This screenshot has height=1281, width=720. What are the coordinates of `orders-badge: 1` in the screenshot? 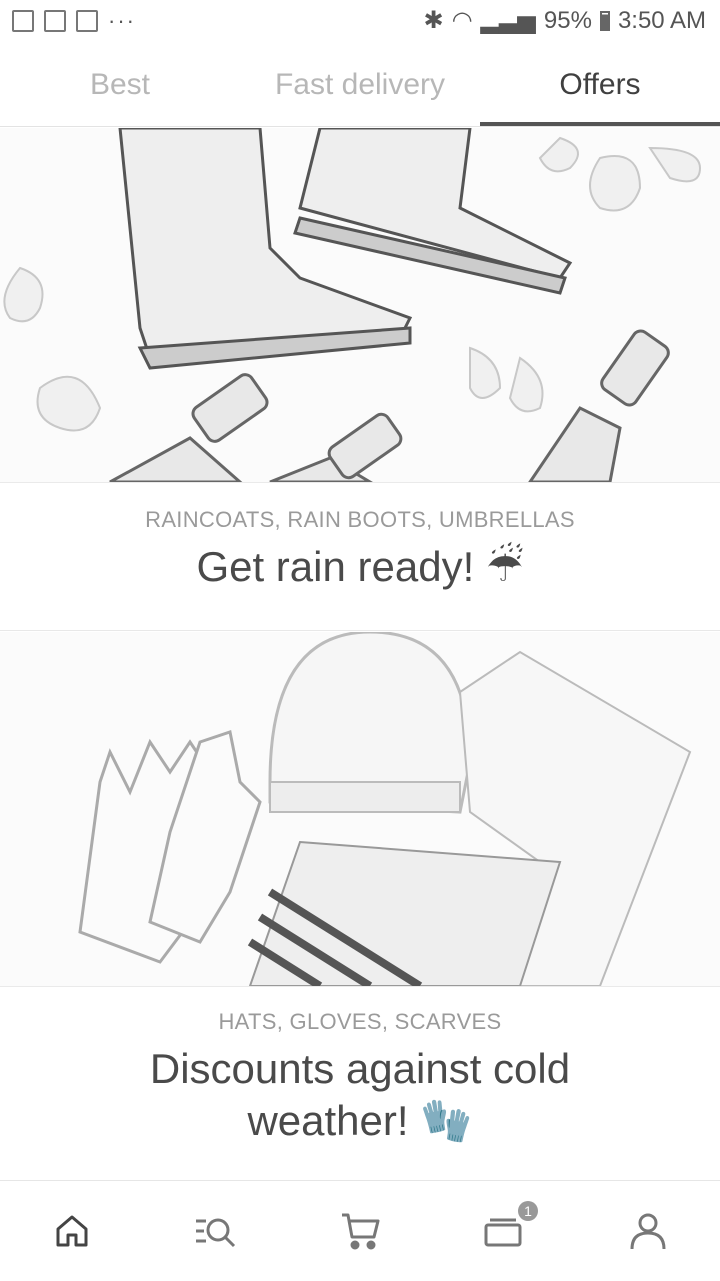 It's located at (528, 1211).